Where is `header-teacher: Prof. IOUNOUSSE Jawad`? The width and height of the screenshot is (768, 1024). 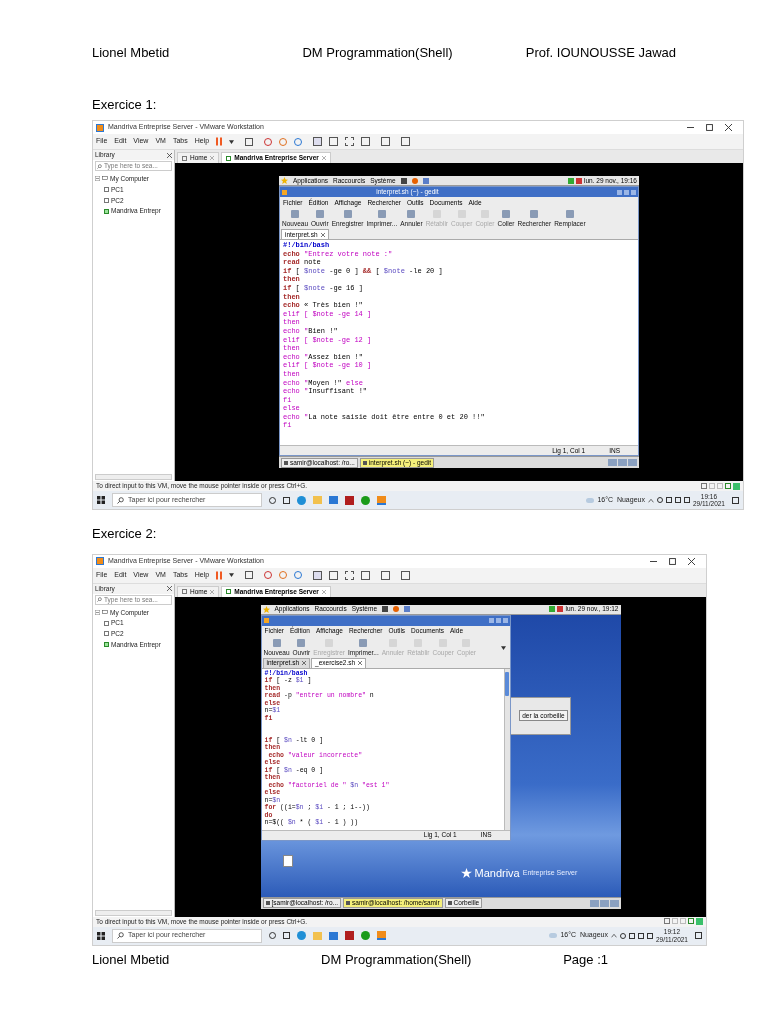
header-teacher: Prof. IOUNOUSSE Jawad is located at coordinates (600, 53).